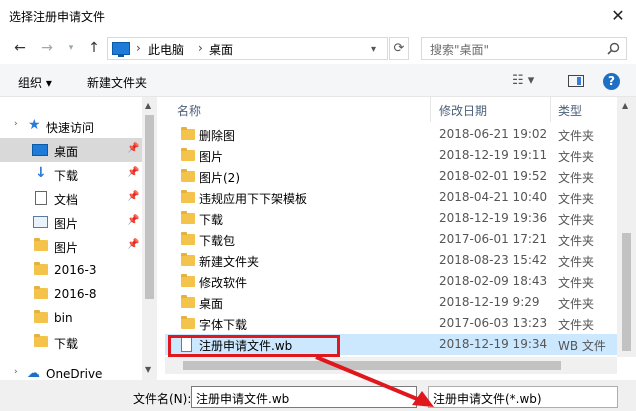 Image resolution: width=636 pixels, height=411 pixels. I want to click on title-bar: 选择注册申请文件 ✕, so click(318, 15).